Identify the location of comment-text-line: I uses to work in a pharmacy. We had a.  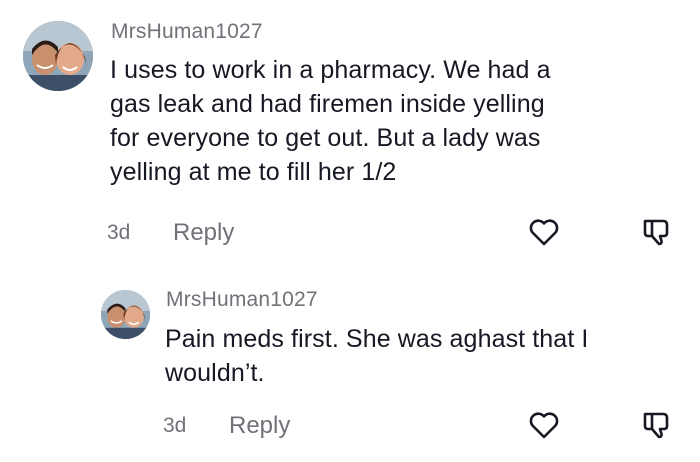
(330, 70).